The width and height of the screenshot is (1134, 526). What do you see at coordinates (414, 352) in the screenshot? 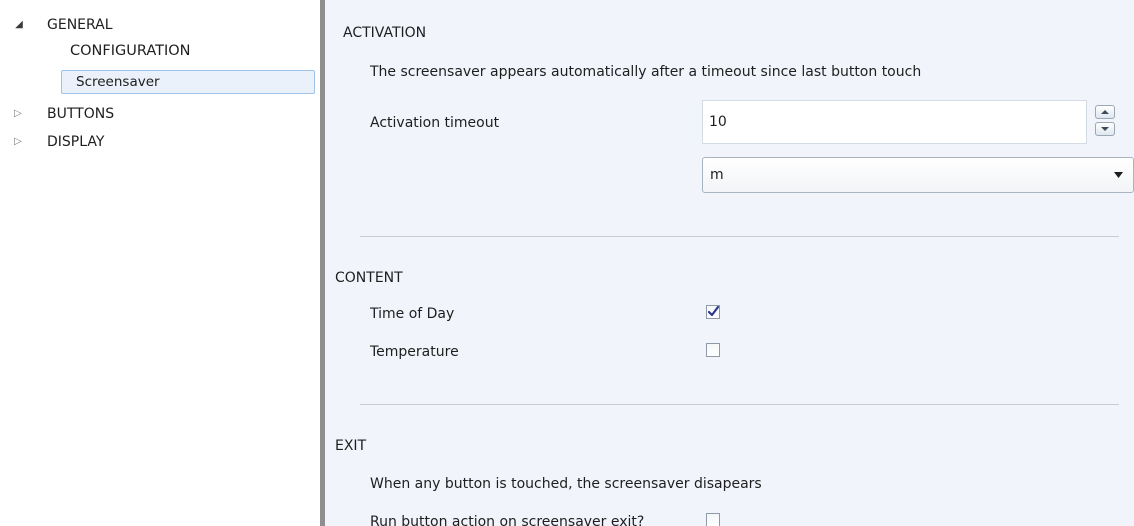
I see `temperature-label: Temperature` at bounding box center [414, 352].